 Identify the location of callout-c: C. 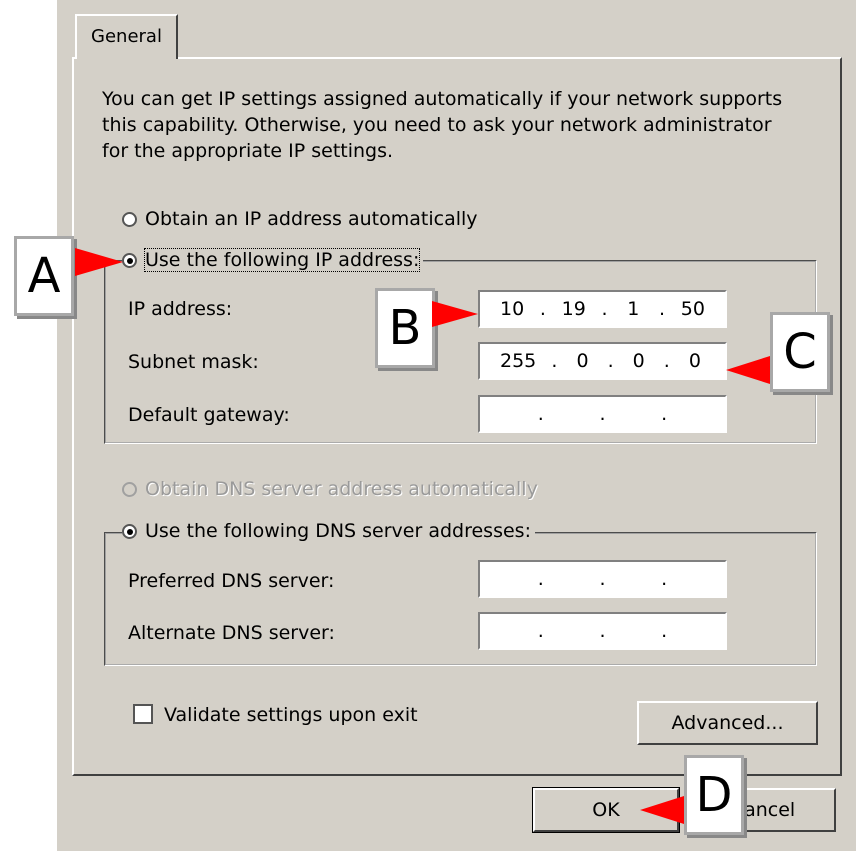
(800, 352).